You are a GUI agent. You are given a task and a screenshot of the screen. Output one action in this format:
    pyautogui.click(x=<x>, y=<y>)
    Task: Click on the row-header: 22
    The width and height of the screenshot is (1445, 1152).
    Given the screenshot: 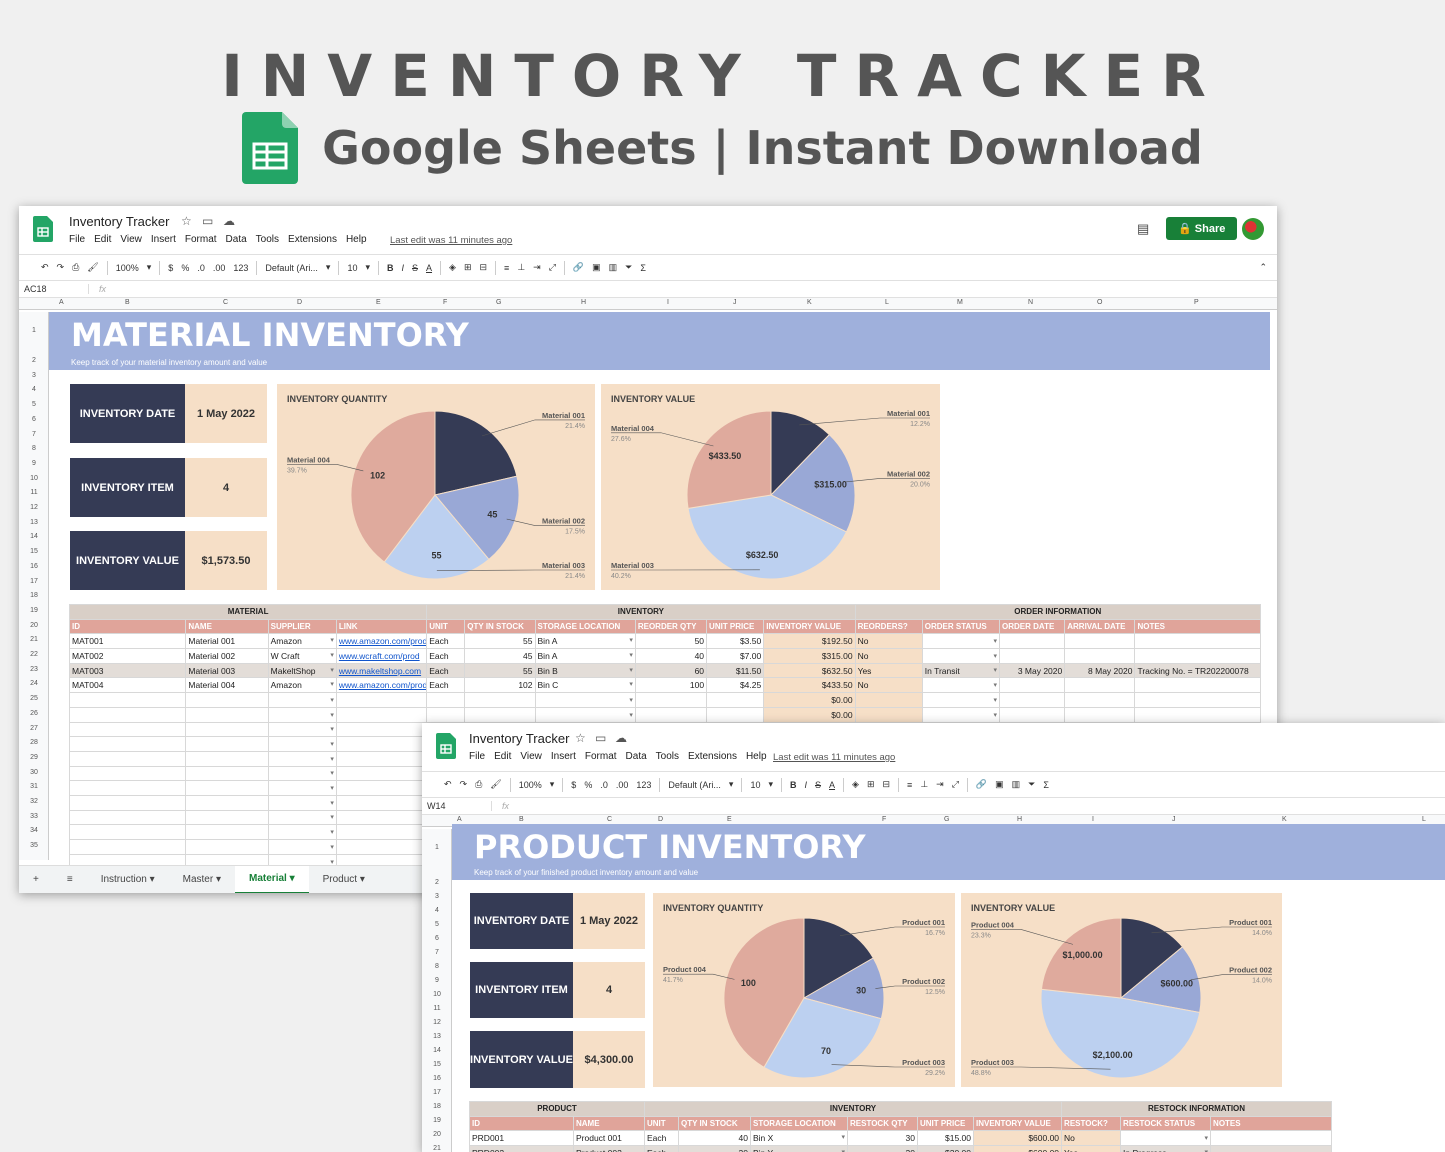 What is the action you would take?
    pyautogui.click(x=34, y=654)
    